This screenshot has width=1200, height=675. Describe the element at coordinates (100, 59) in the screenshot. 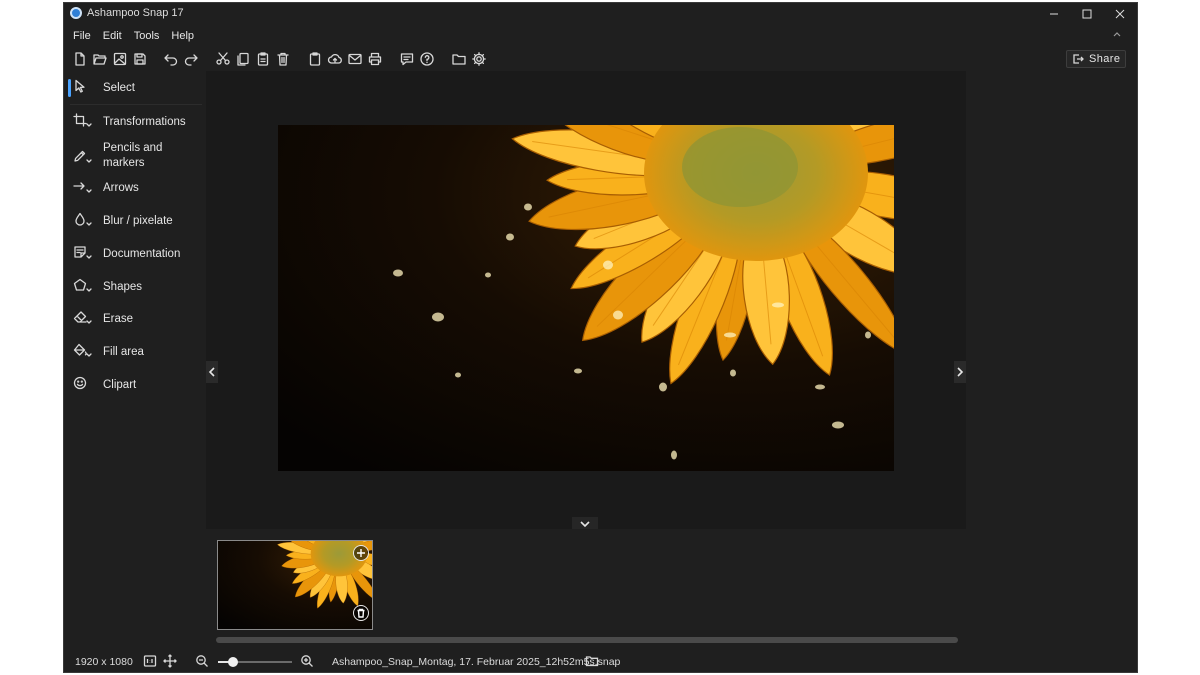

I see `open-folder-icon` at that location.